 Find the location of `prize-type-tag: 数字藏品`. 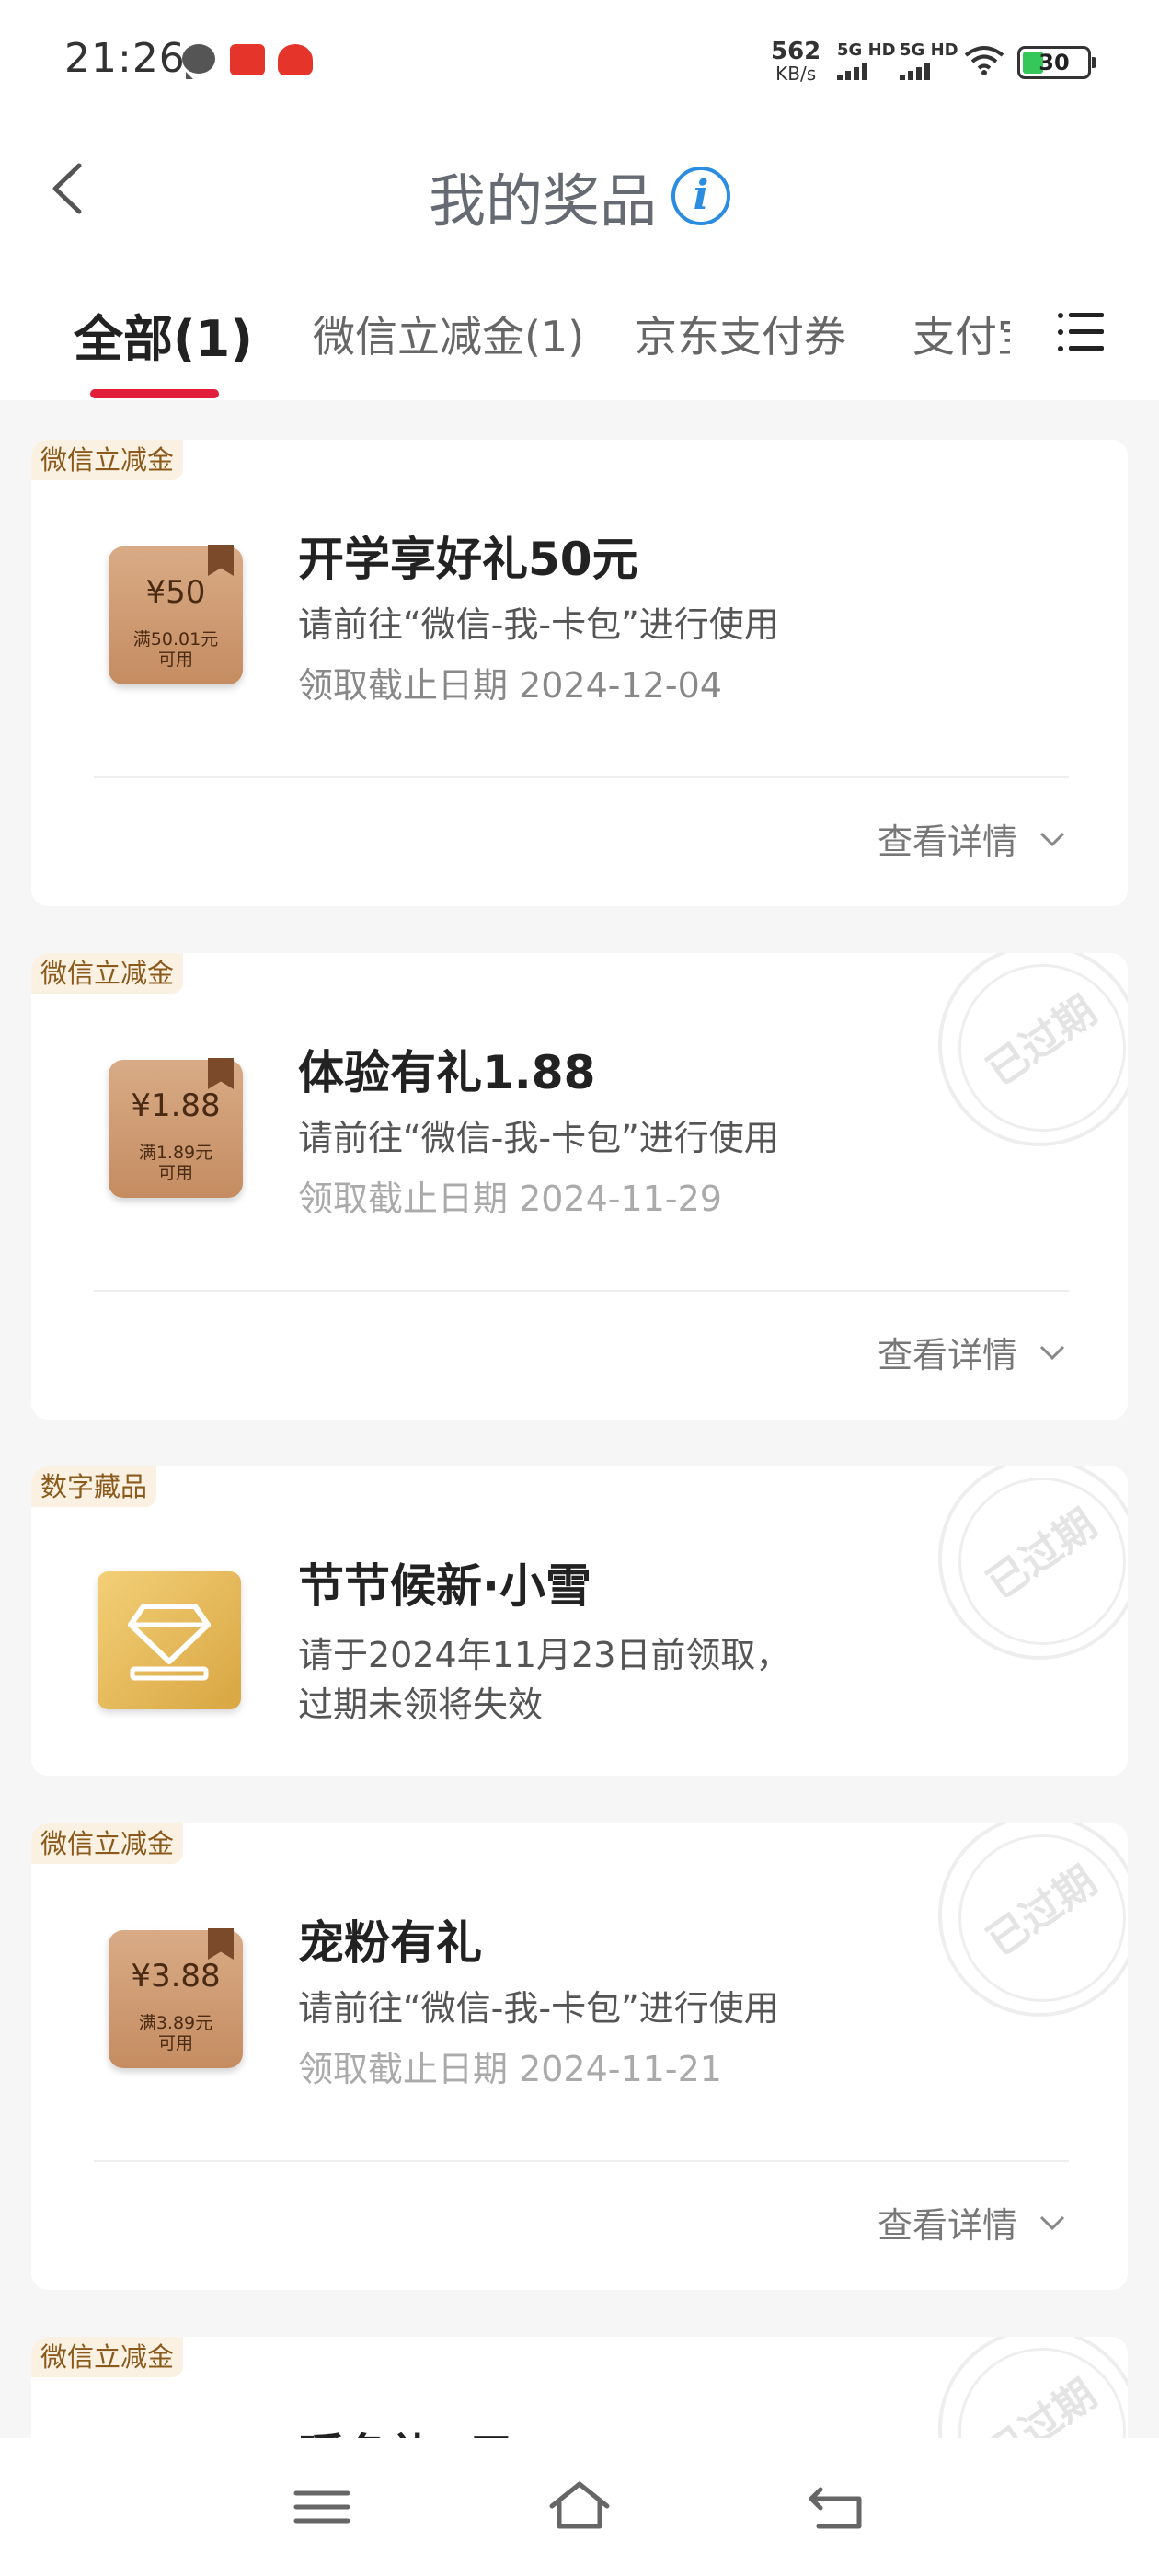

prize-type-tag: 数字藏品 is located at coordinates (94, 1486).